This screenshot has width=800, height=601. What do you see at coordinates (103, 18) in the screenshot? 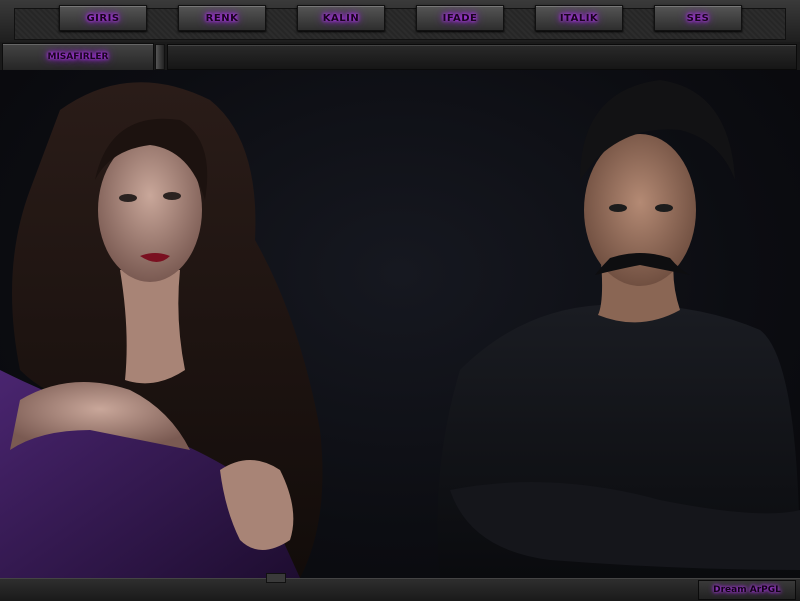
I see `tab-giris: GIRIS` at bounding box center [103, 18].